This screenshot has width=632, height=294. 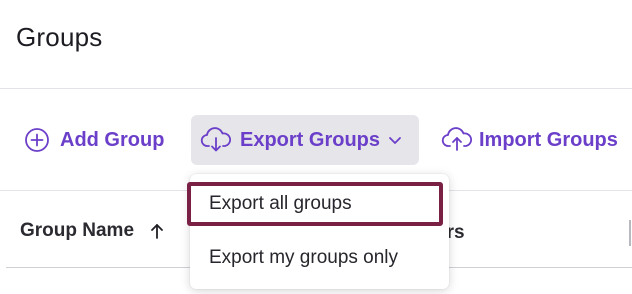 What do you see at coordinates (630, 233) in the screenshot?
I see `column-resize-handle` at bounding box center [630, 233].